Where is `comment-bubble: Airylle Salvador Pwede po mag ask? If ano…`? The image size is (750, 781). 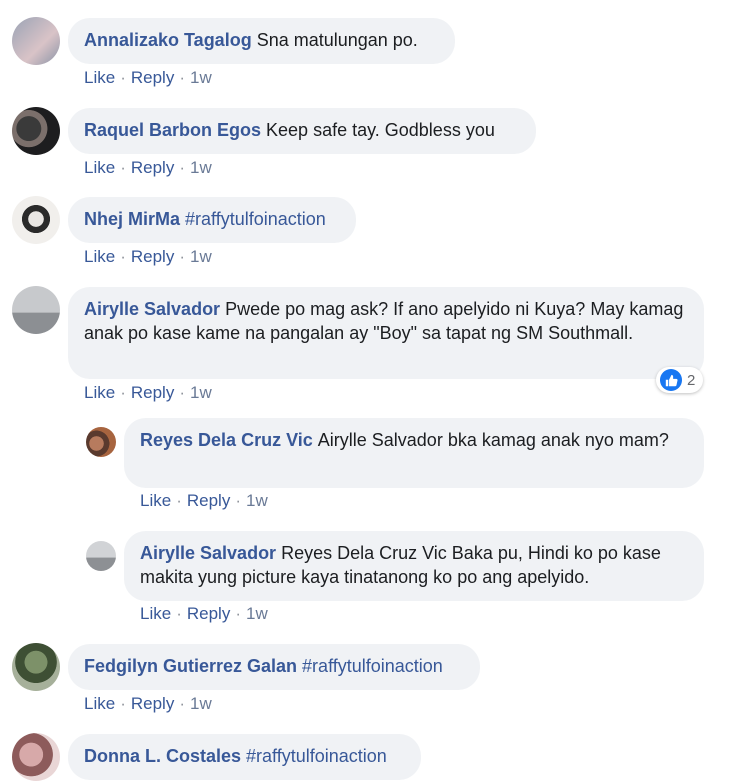 comment-bubble: Airylle Salvador Pwede po mag ask? If ano… is located at coordinates (386, 333).